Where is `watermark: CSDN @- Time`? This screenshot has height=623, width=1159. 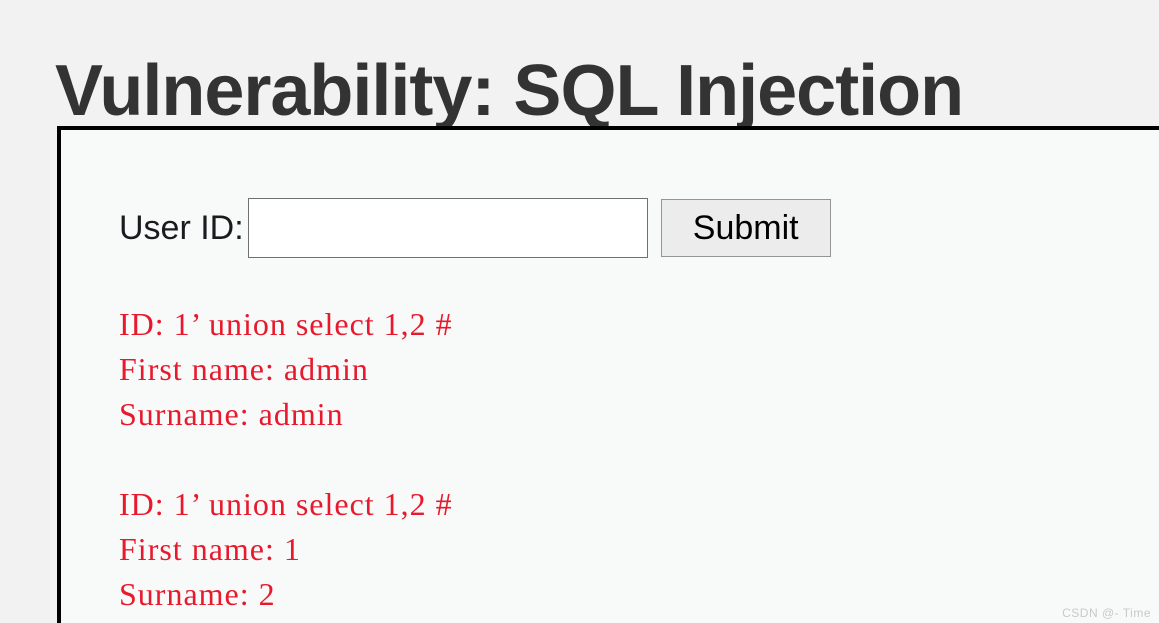
watermark: CSDN @- Time is located at coordinates (1106, 613).